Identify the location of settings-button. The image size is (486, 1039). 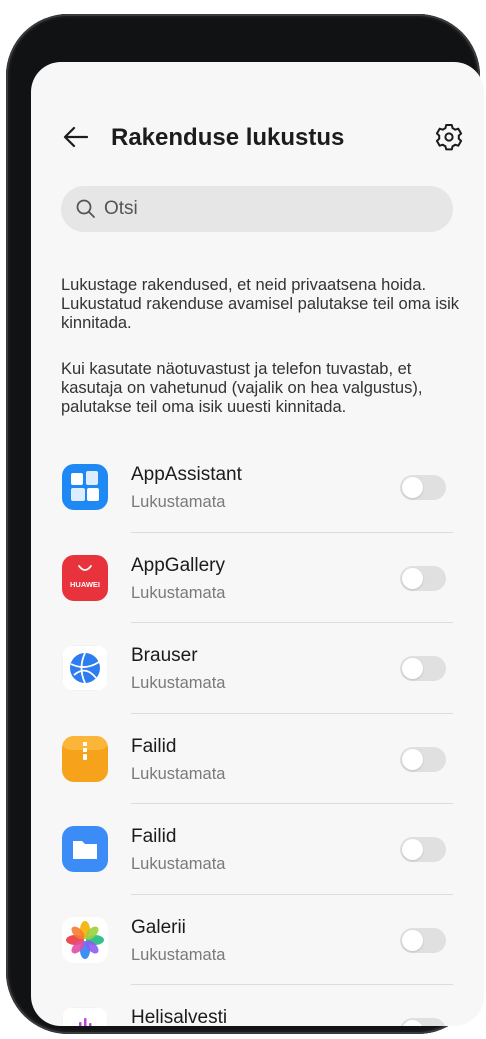
(449, 137).